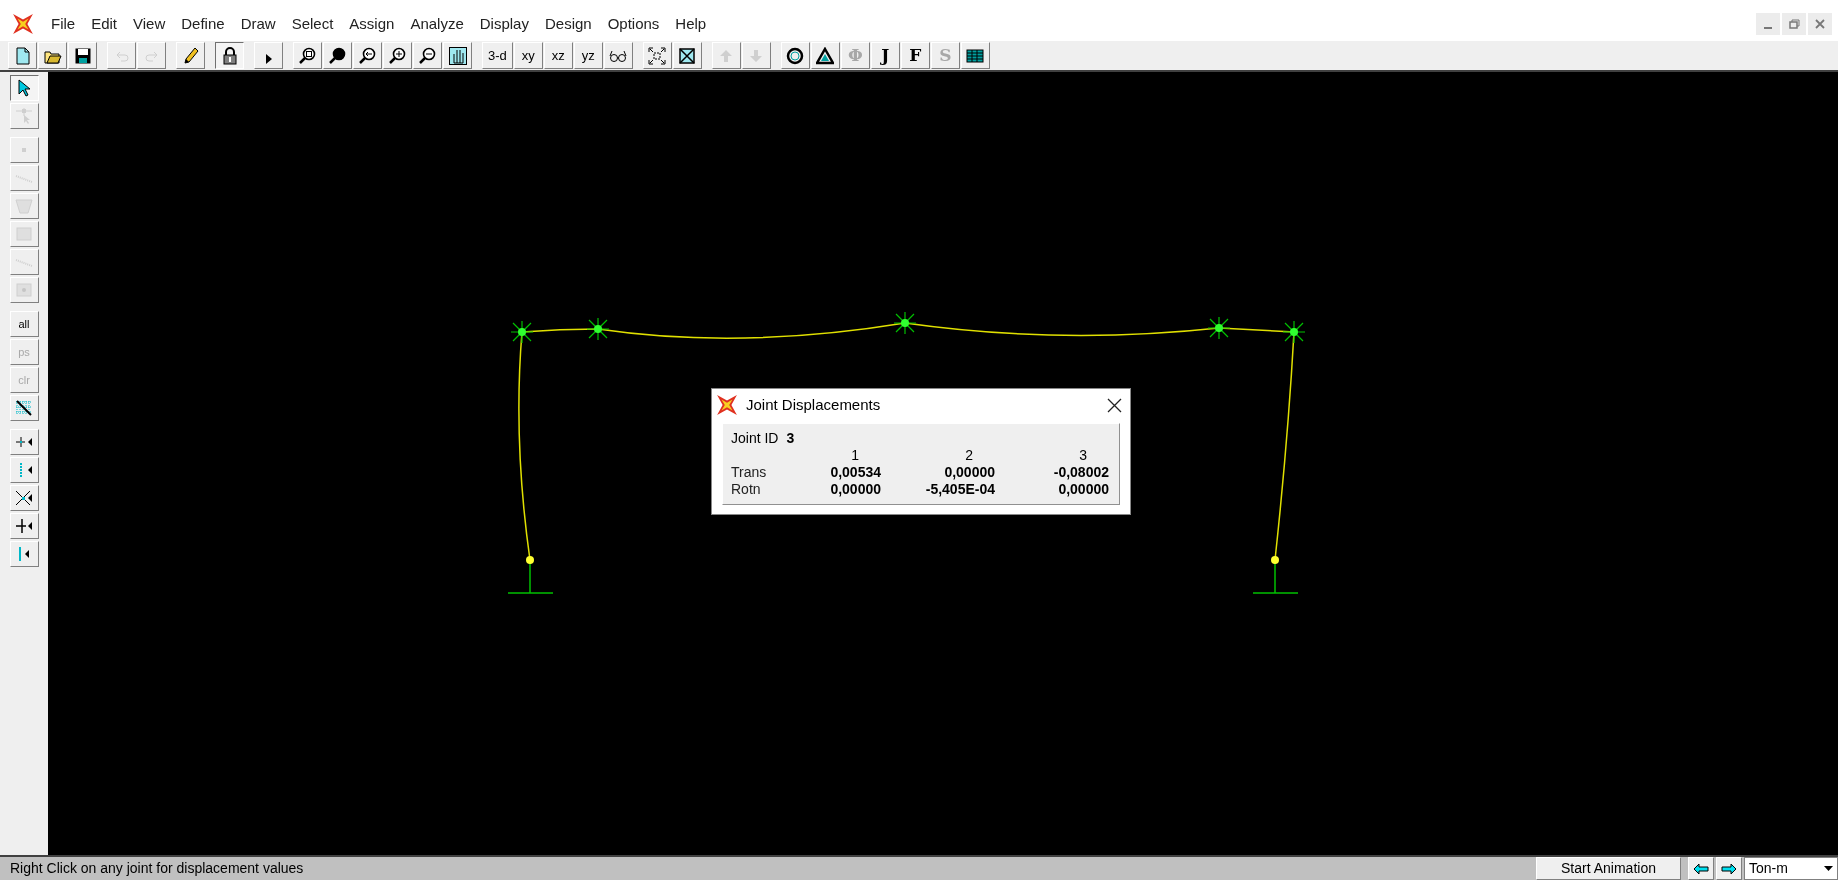  What do you see at coordinates (427, 55) in the screenshot?
I see `zoom-out-icon` at bounding box center [427, 55].